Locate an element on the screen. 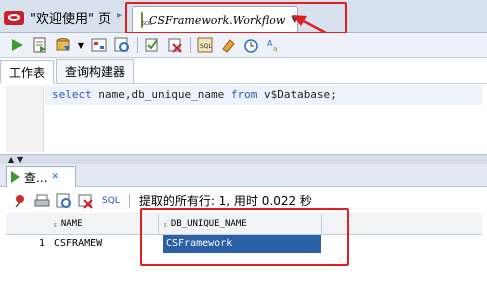  svg-text: SQL is located at coordinates (206, 46).